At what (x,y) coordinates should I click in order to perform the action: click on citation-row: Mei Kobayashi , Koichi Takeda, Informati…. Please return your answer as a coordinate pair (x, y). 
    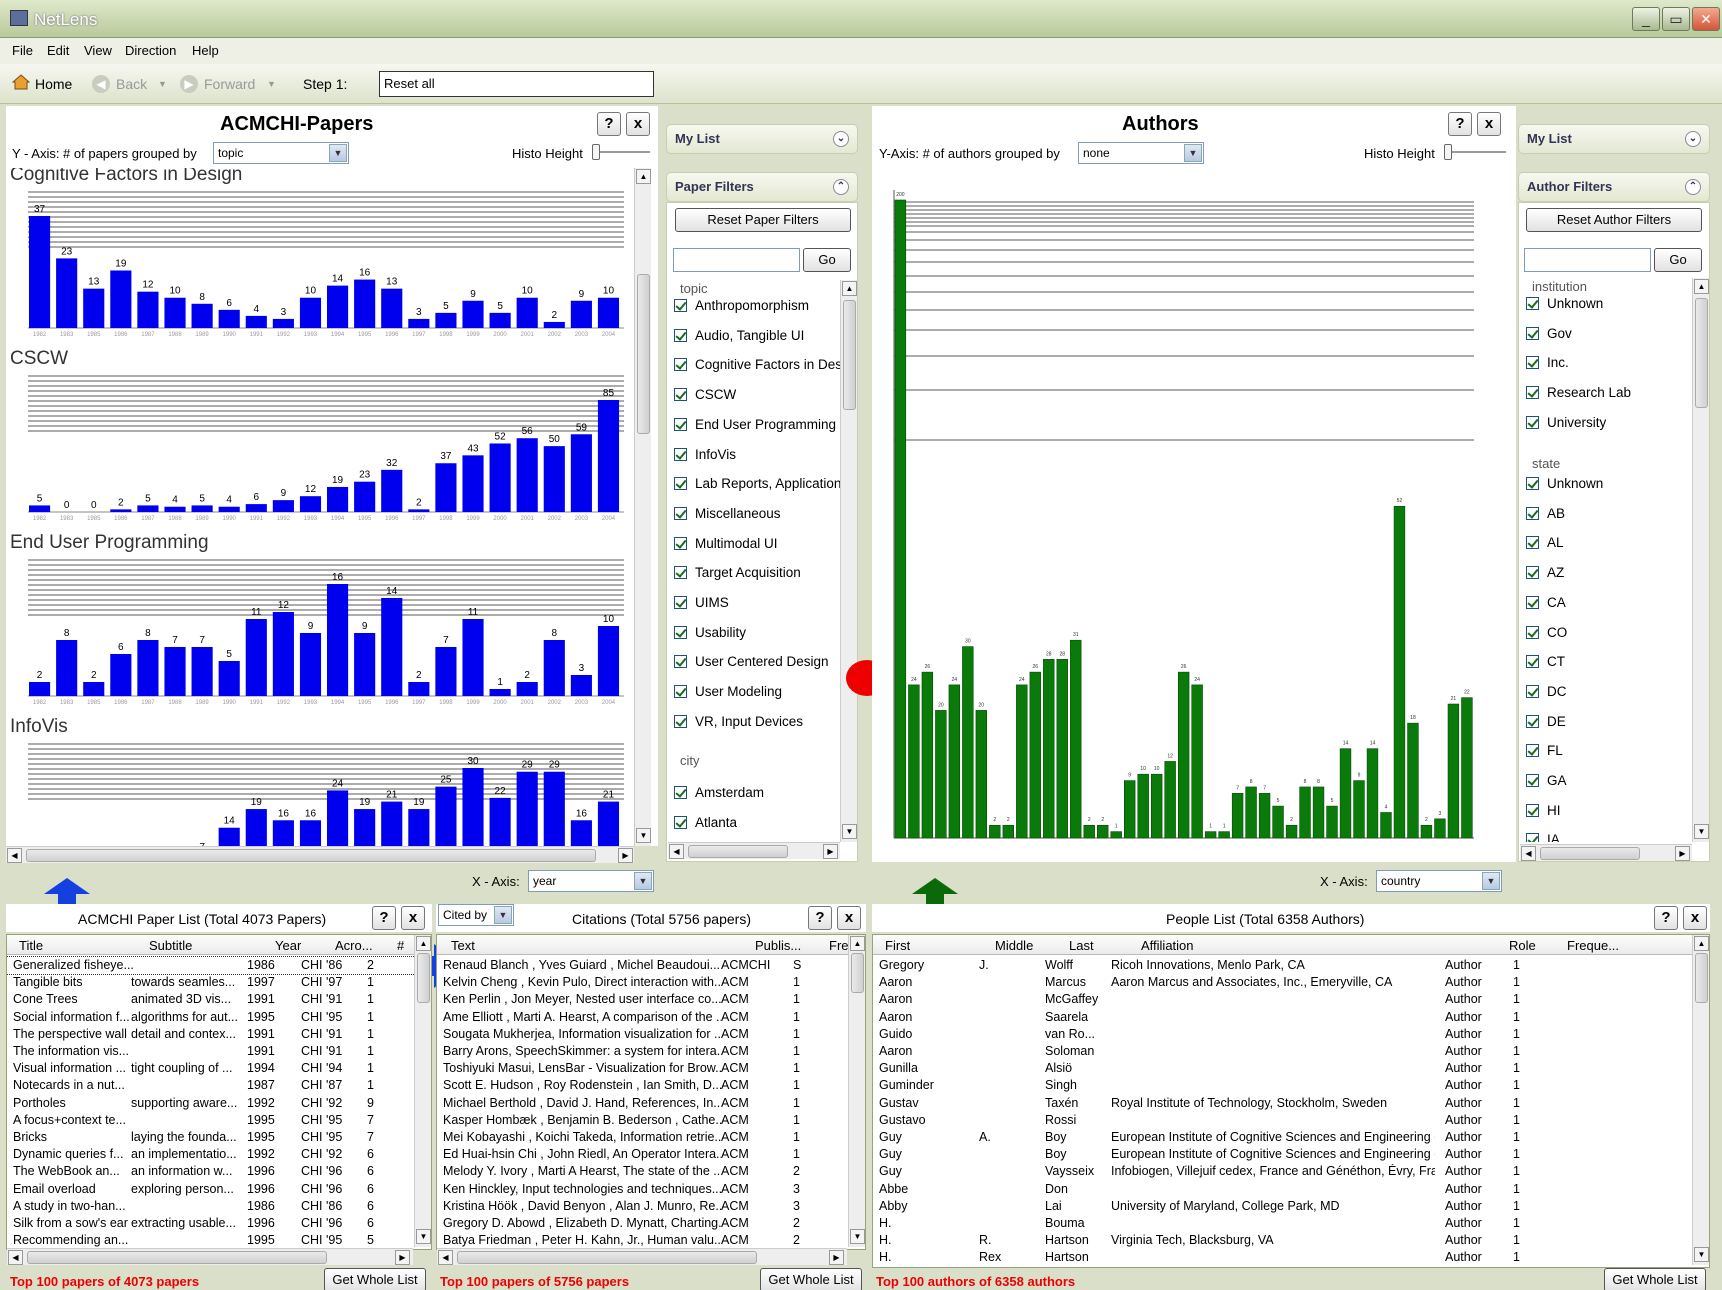
    Looking at the image, I should click on (651, 1137).